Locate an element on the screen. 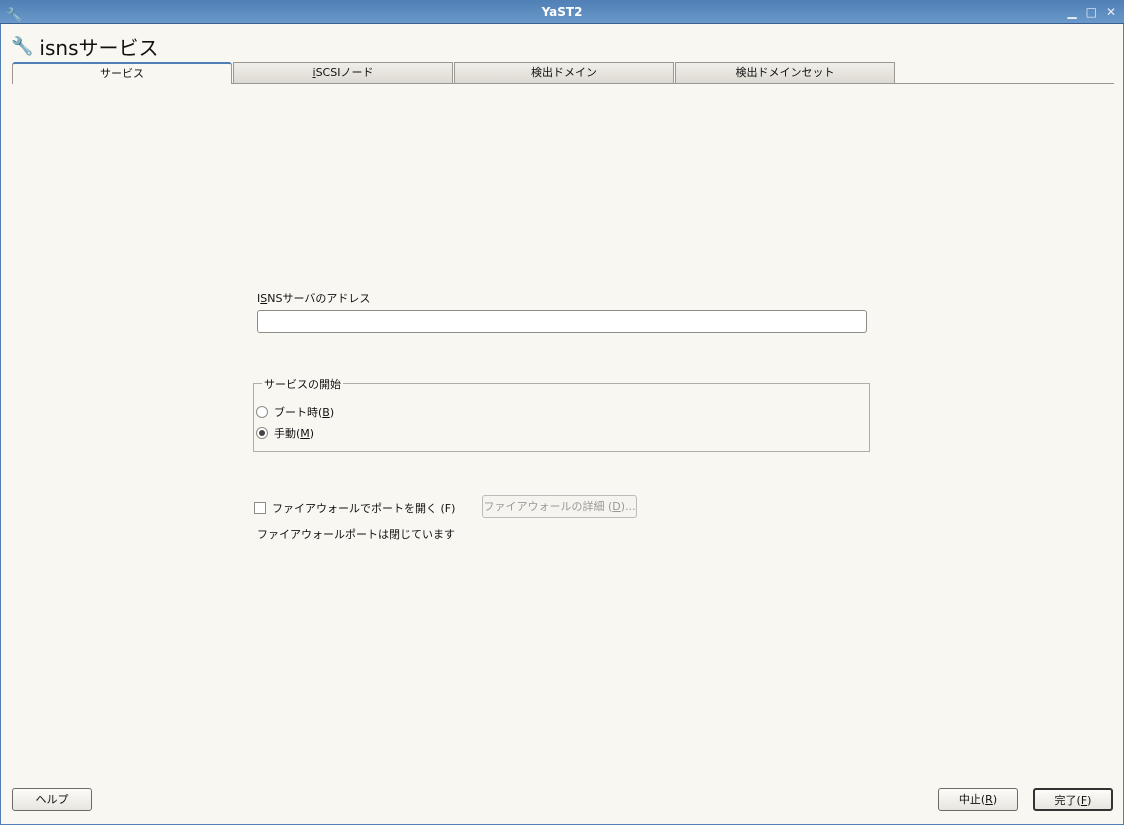 This screenshot has width=1124, height=825. firewall-open-port-checkbox: ファイアウォールでポートを開く (F) is located at coordinates (354, 508).